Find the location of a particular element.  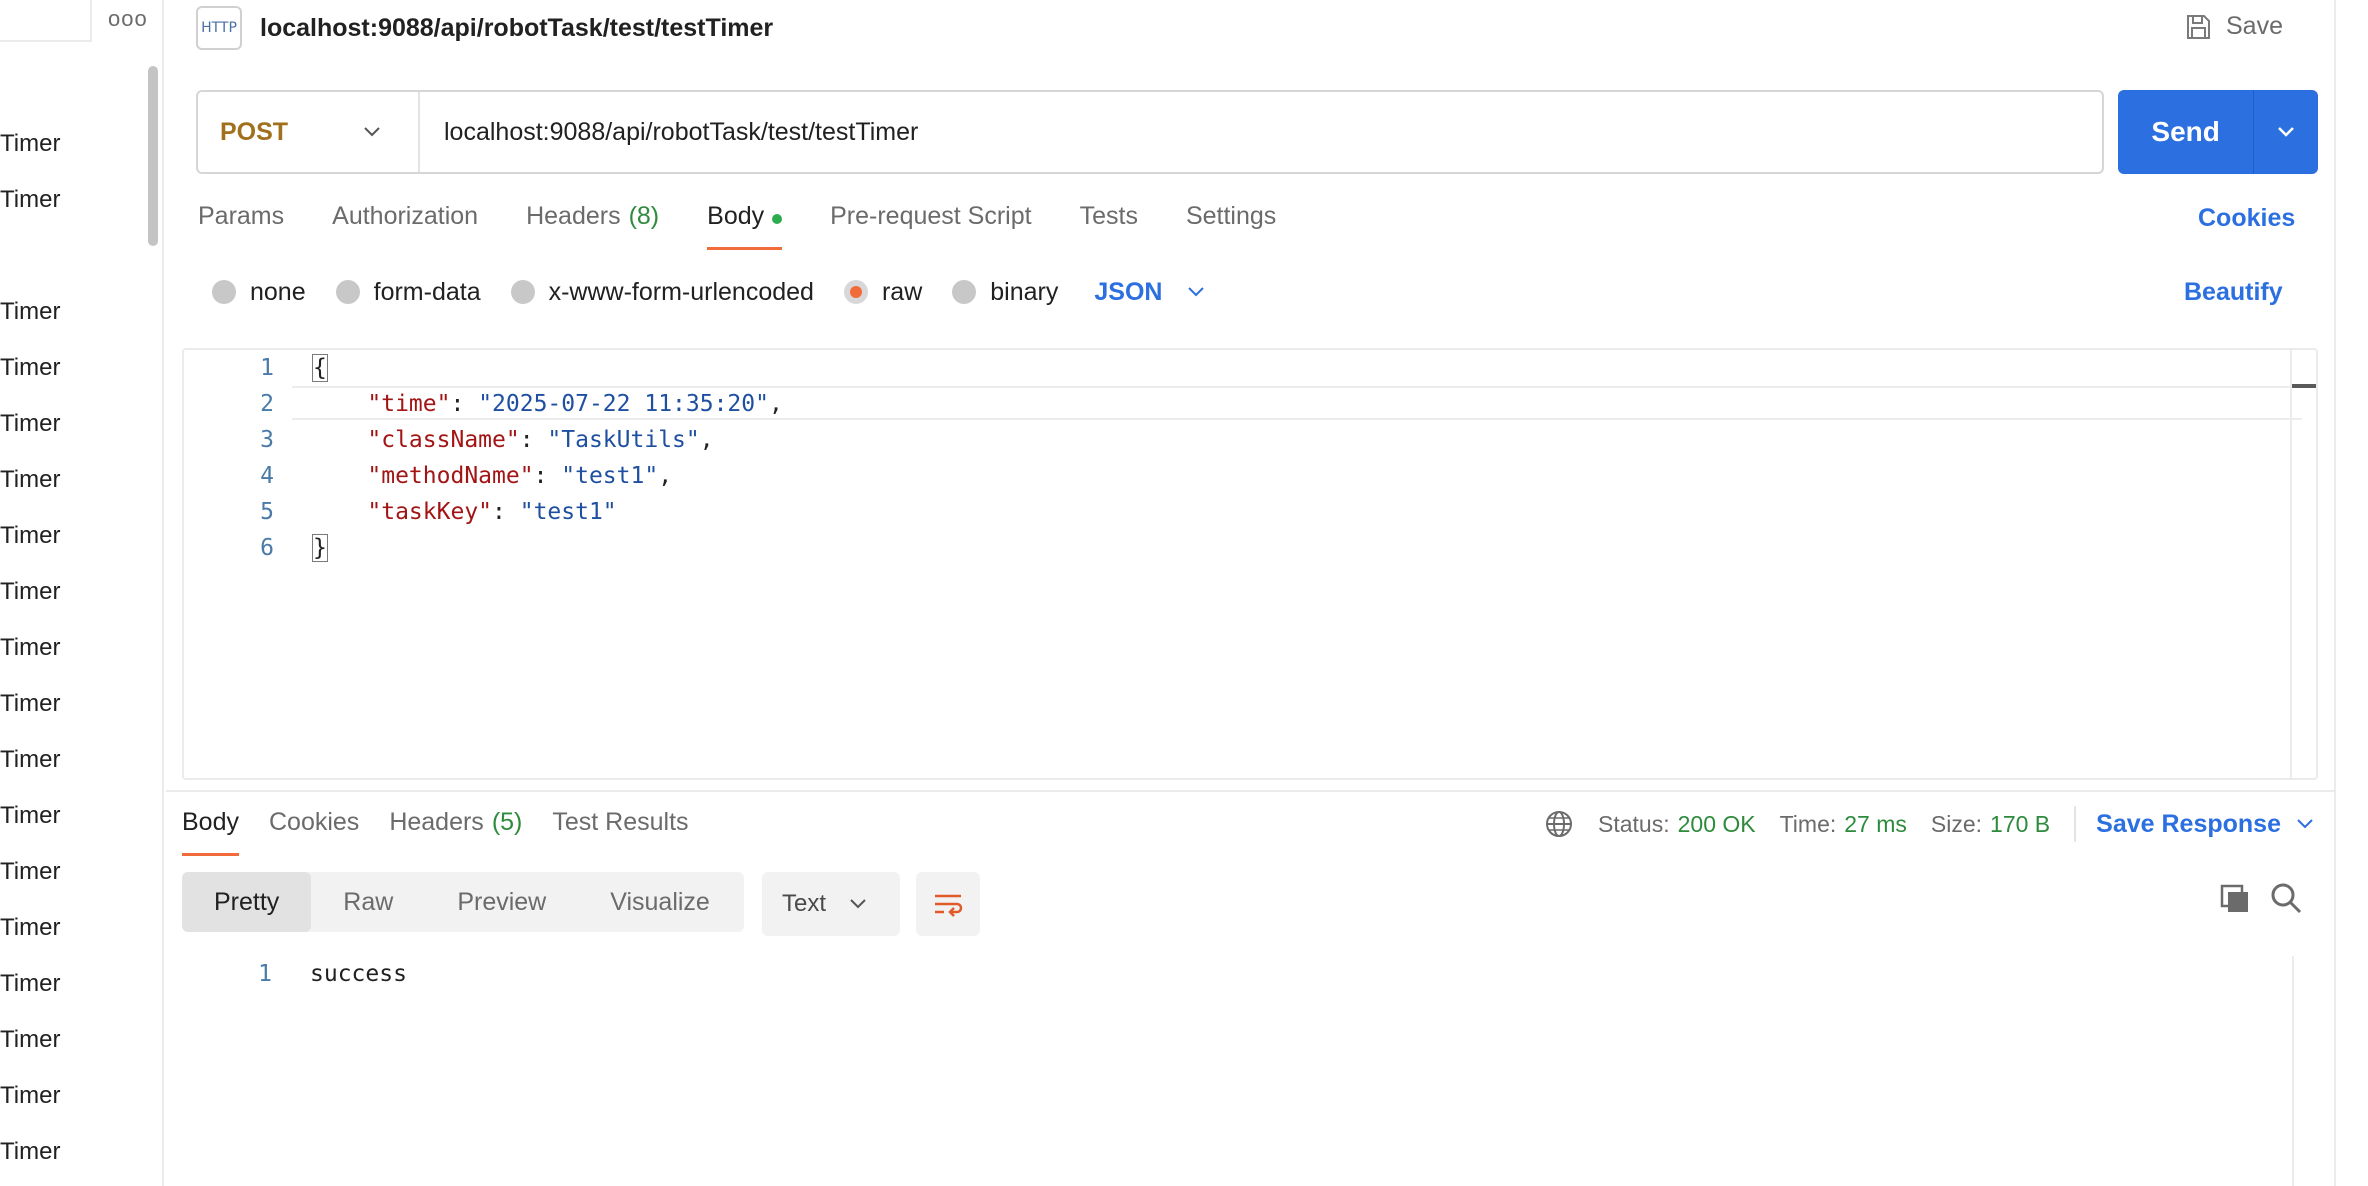

size-label: Size: is located at coordinates (1956, 823).